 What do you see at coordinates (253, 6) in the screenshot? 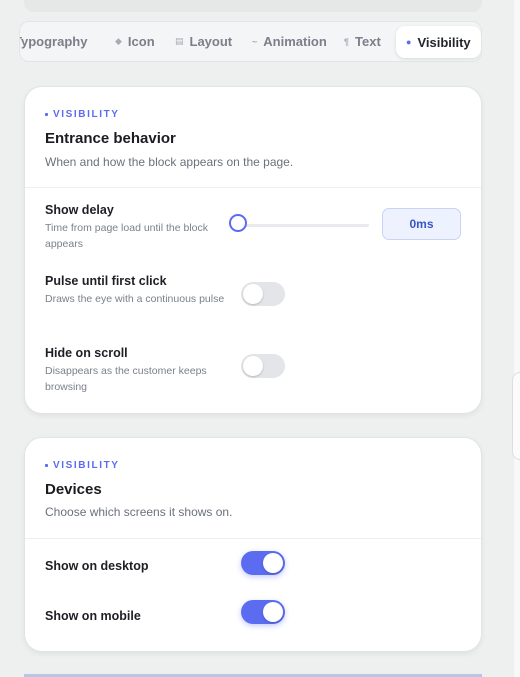
I see `top-panel-edge` at bounding box center [253, 6].